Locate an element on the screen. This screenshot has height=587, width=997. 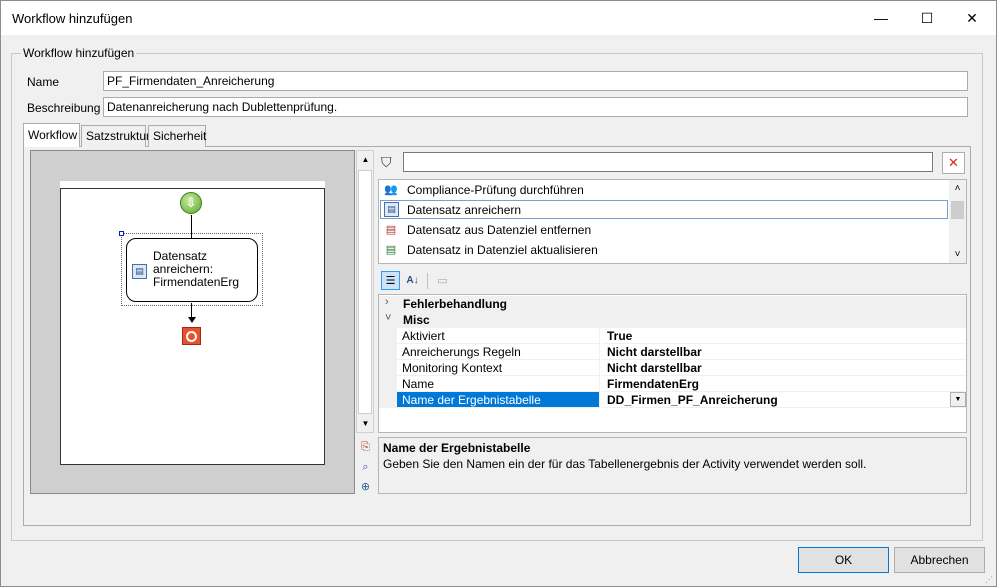
property-row: Name FirmendatenErg is located at coordinates (672, 384).